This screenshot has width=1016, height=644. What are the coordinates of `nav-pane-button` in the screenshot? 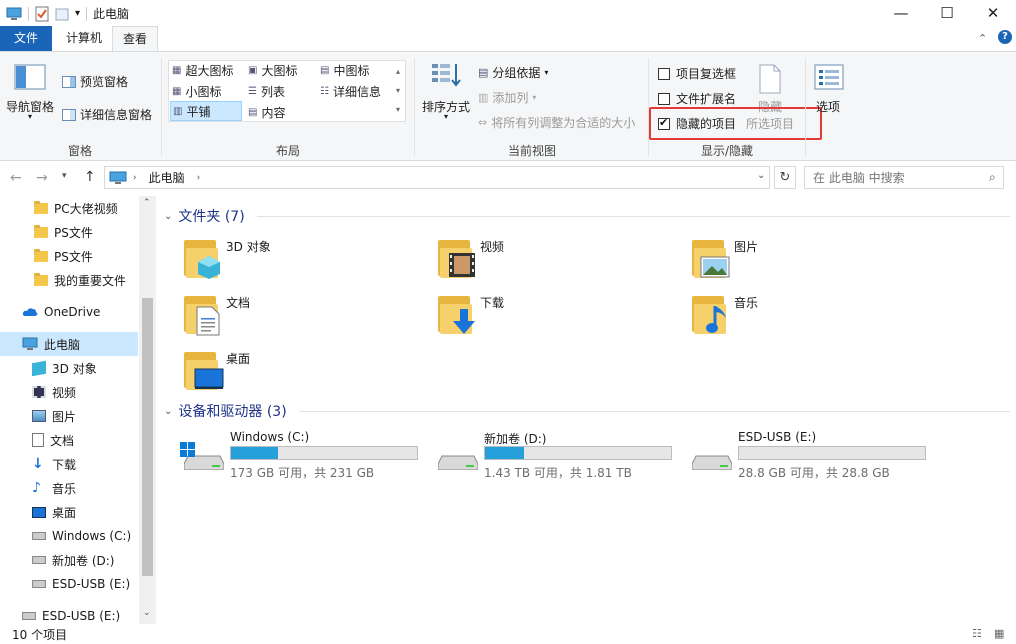 It's located at (30, 79).